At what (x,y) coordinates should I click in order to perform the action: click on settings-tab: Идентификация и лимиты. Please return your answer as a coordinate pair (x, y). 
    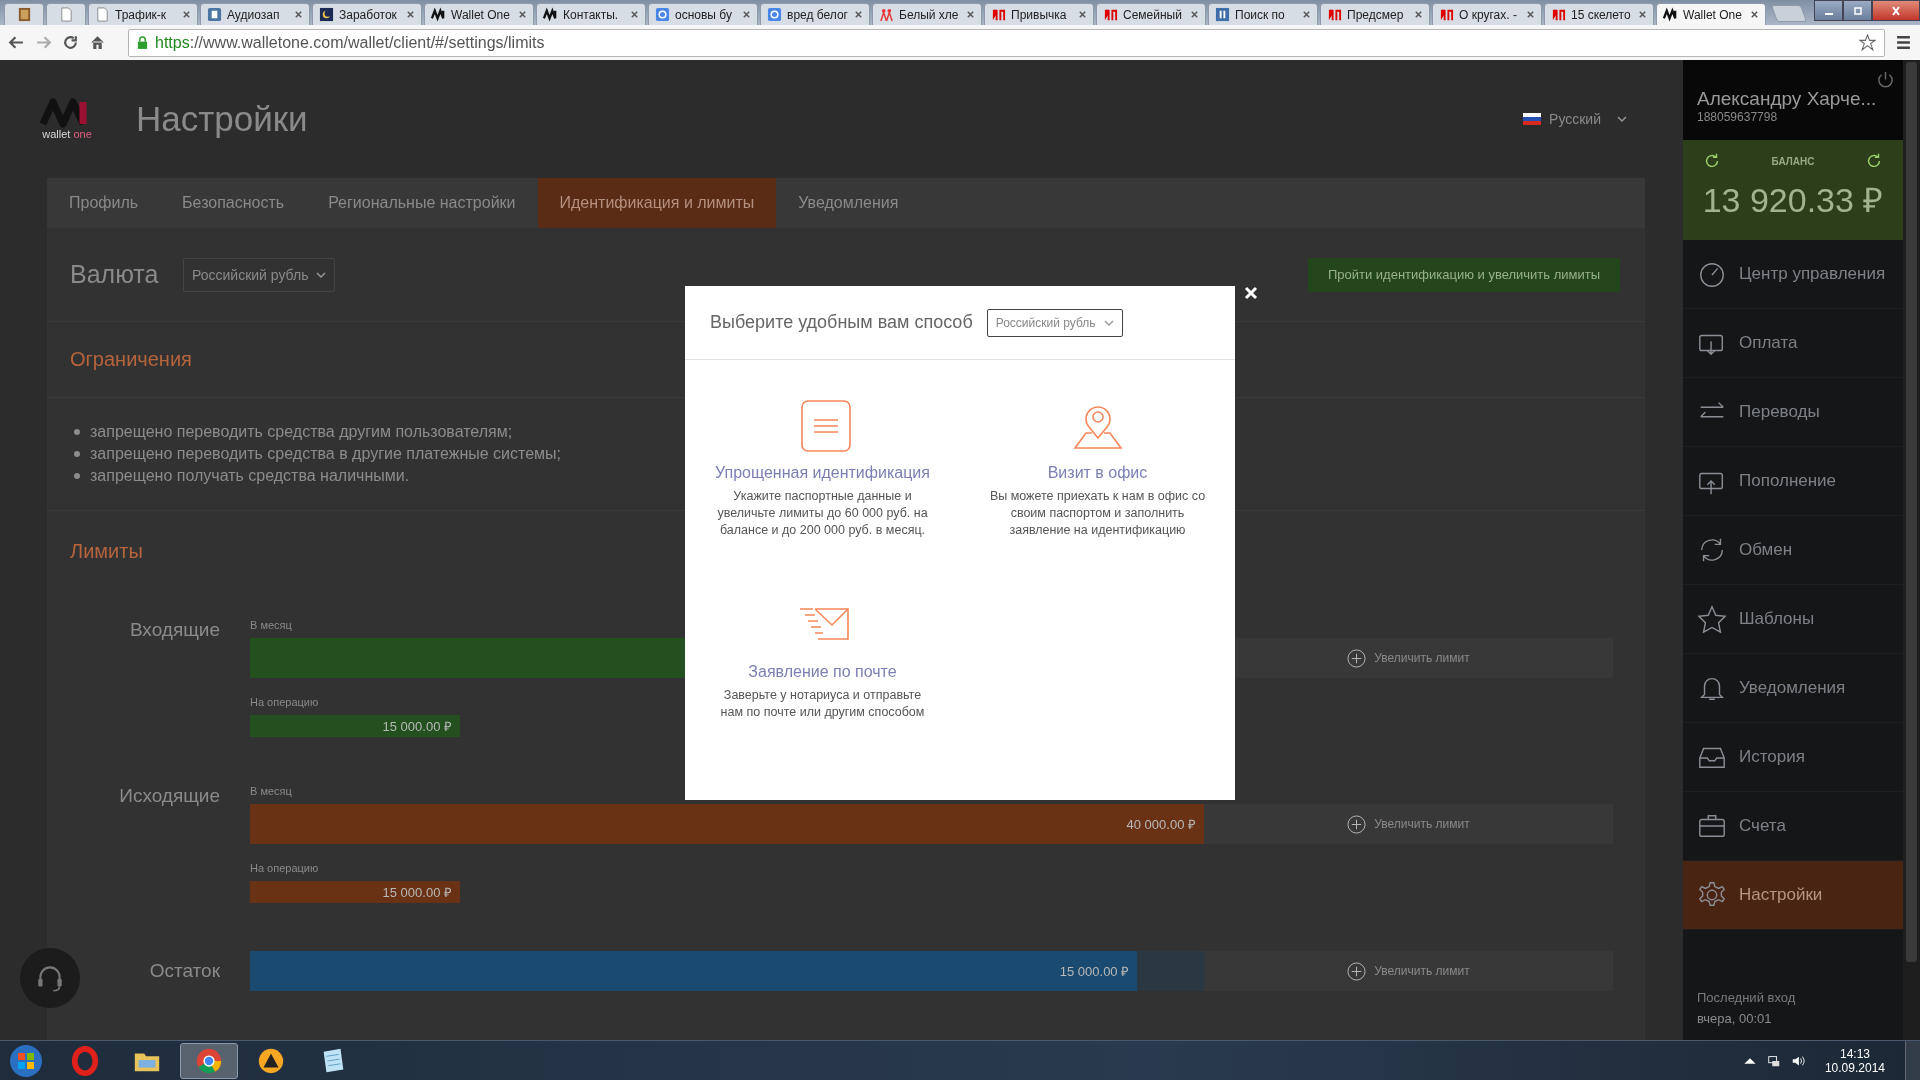
    Looking at the image, I should click on (657, 203).